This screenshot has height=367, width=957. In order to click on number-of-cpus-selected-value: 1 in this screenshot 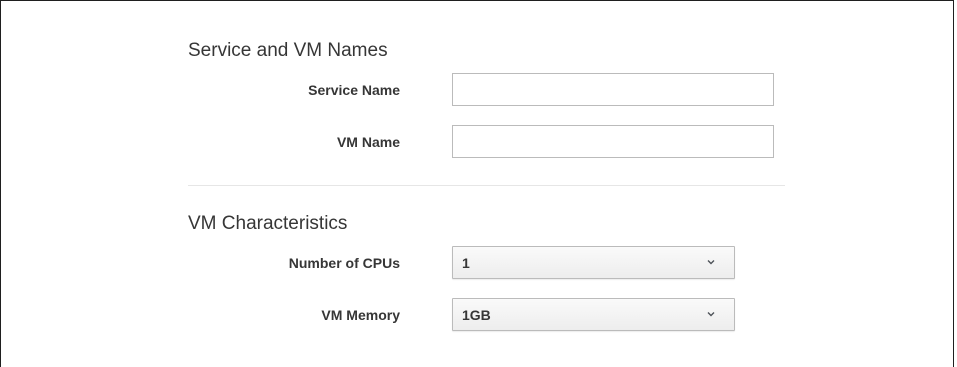, I will do `click(466, 263)`.